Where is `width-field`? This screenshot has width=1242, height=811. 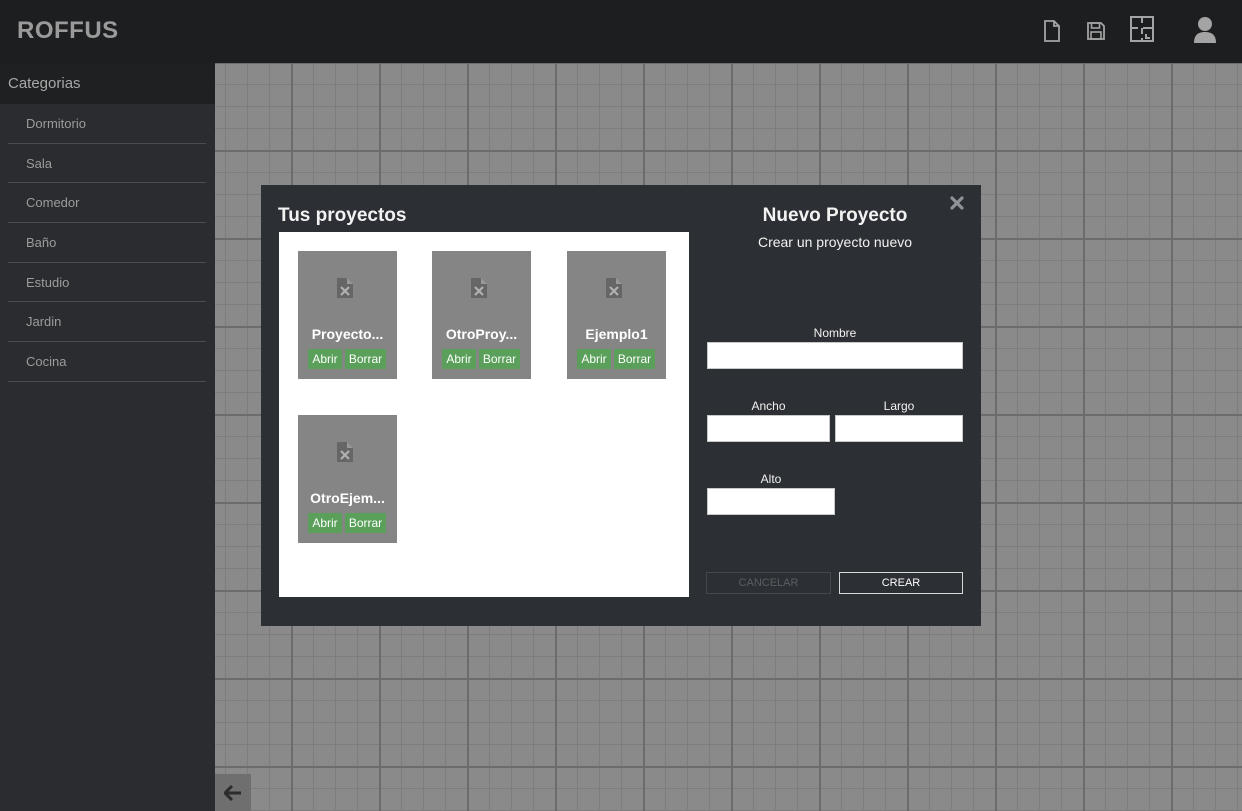
width-field is located at coordinates (768, 428).